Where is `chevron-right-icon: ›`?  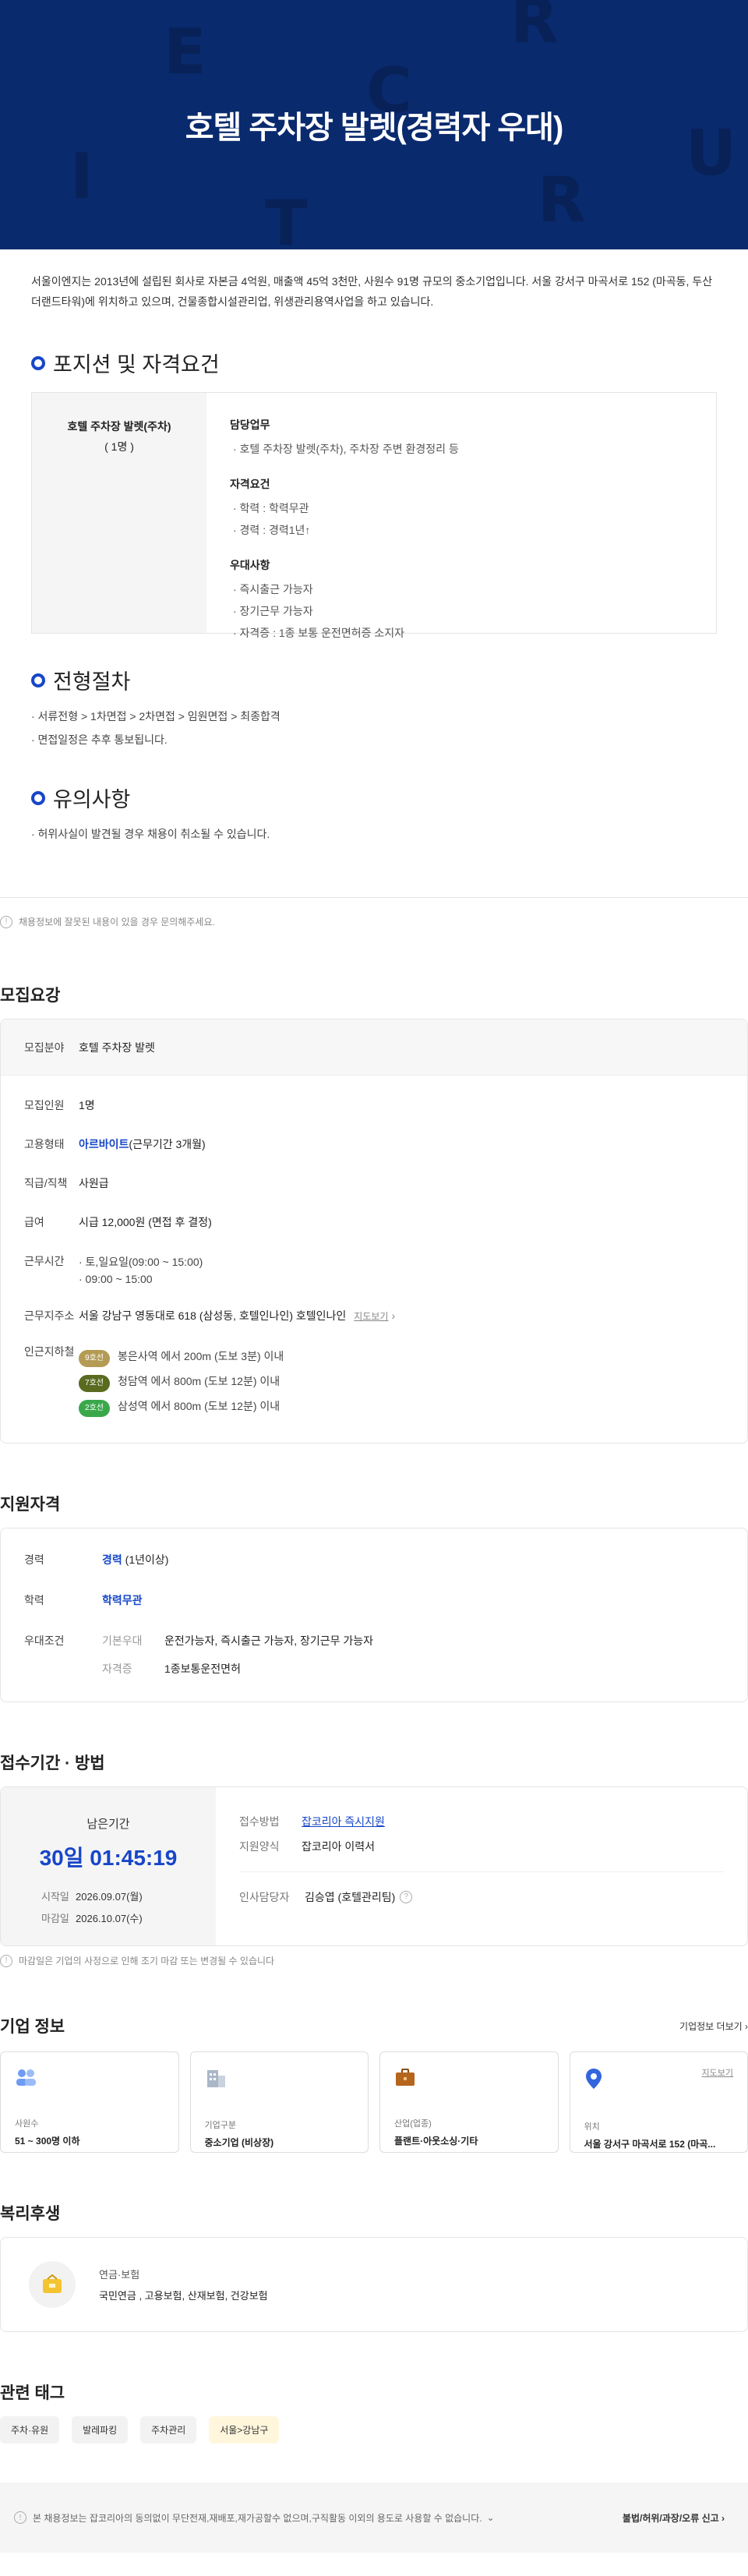 chevron-right-icon: › is located at coordinates (746, 2026).